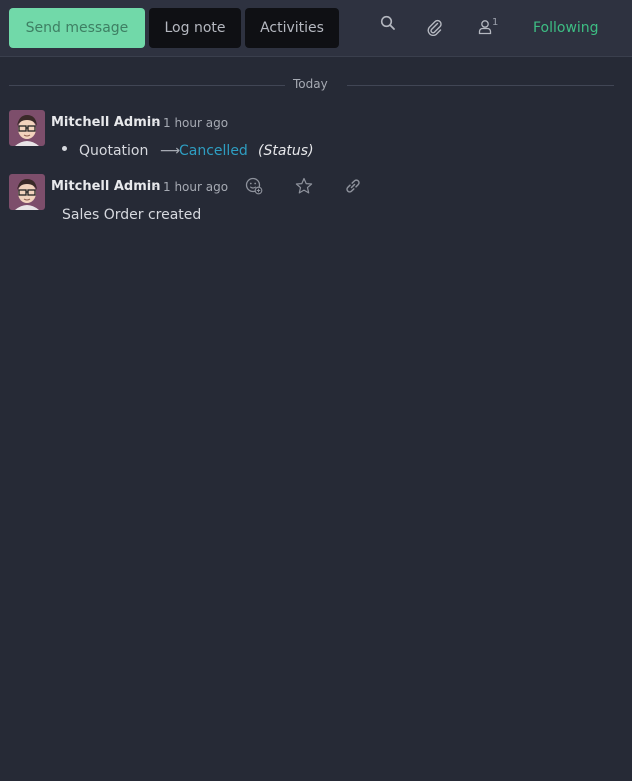 The width and height of the screenshot is (632, 781). What do you see at coordinates (292, 28) in the screenshot?
I see `activities-button: Activities` at bounding box center [292, 28].